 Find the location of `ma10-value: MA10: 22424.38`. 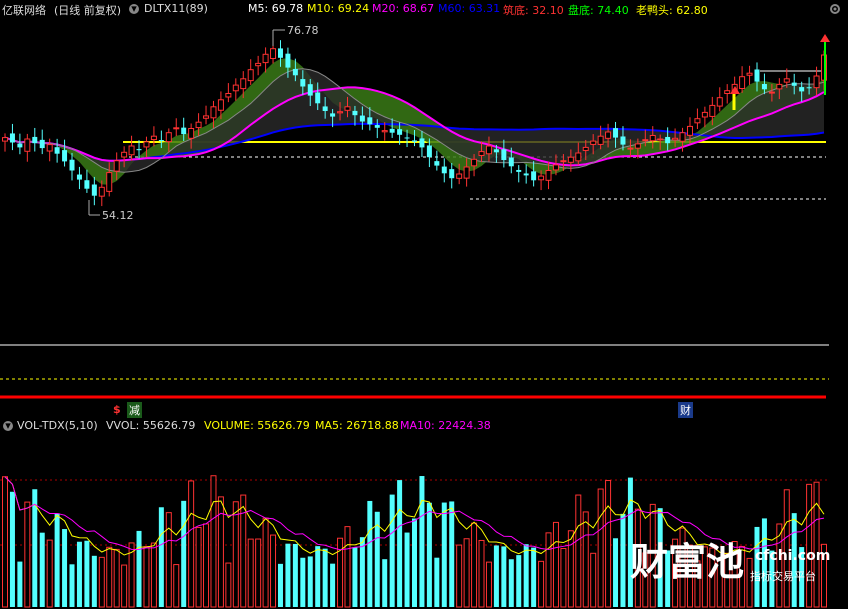

ma10-value: MA10: 22424.38 is located at coordinates (445, 425).